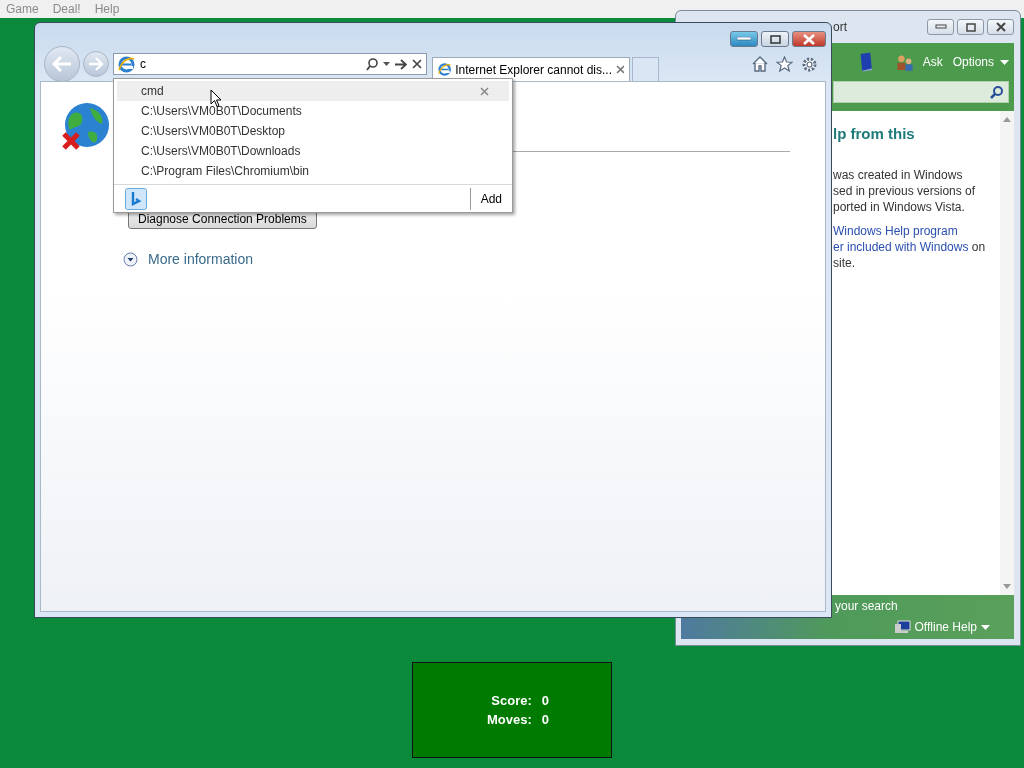 Image resolution: width=1024 pixels, height=768 pixels. What do you see at coordinates (1007, 119) in the screenshot?
I see `scroll-up-icon` at bounding box center [1007, 119].